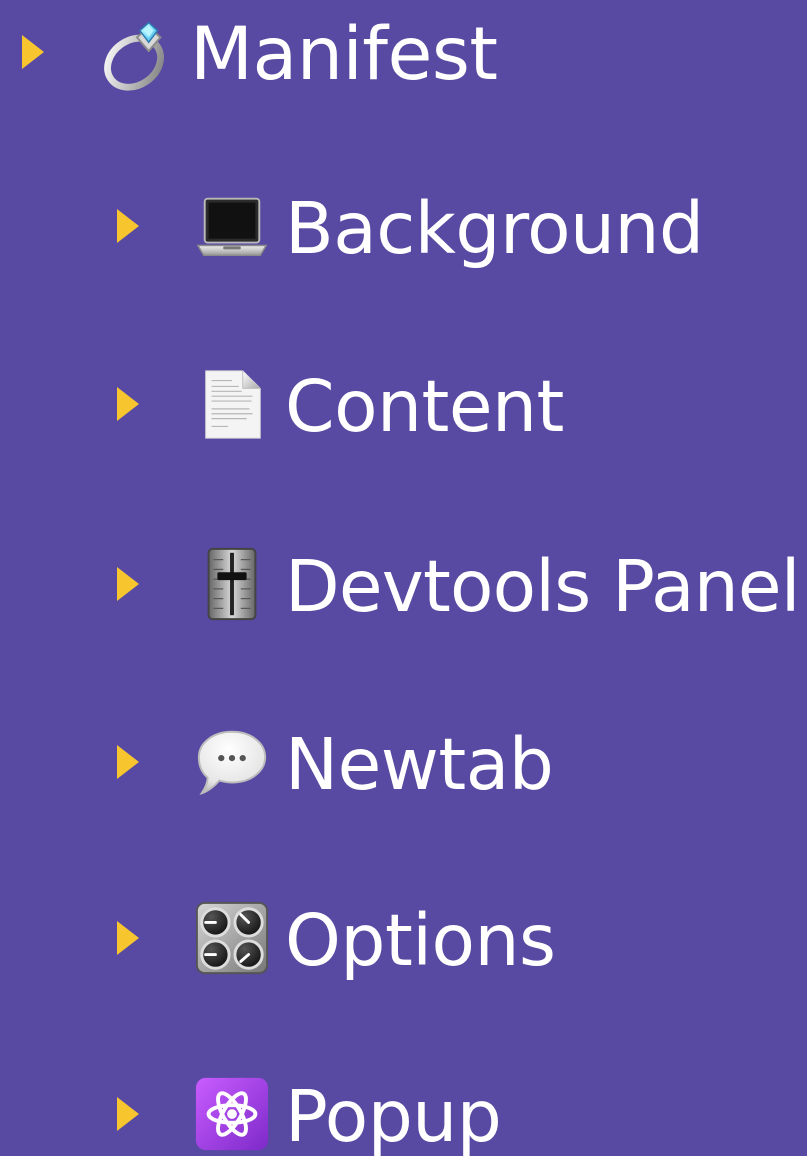  I want to click on control-knobs-icon, so click(232, 938).